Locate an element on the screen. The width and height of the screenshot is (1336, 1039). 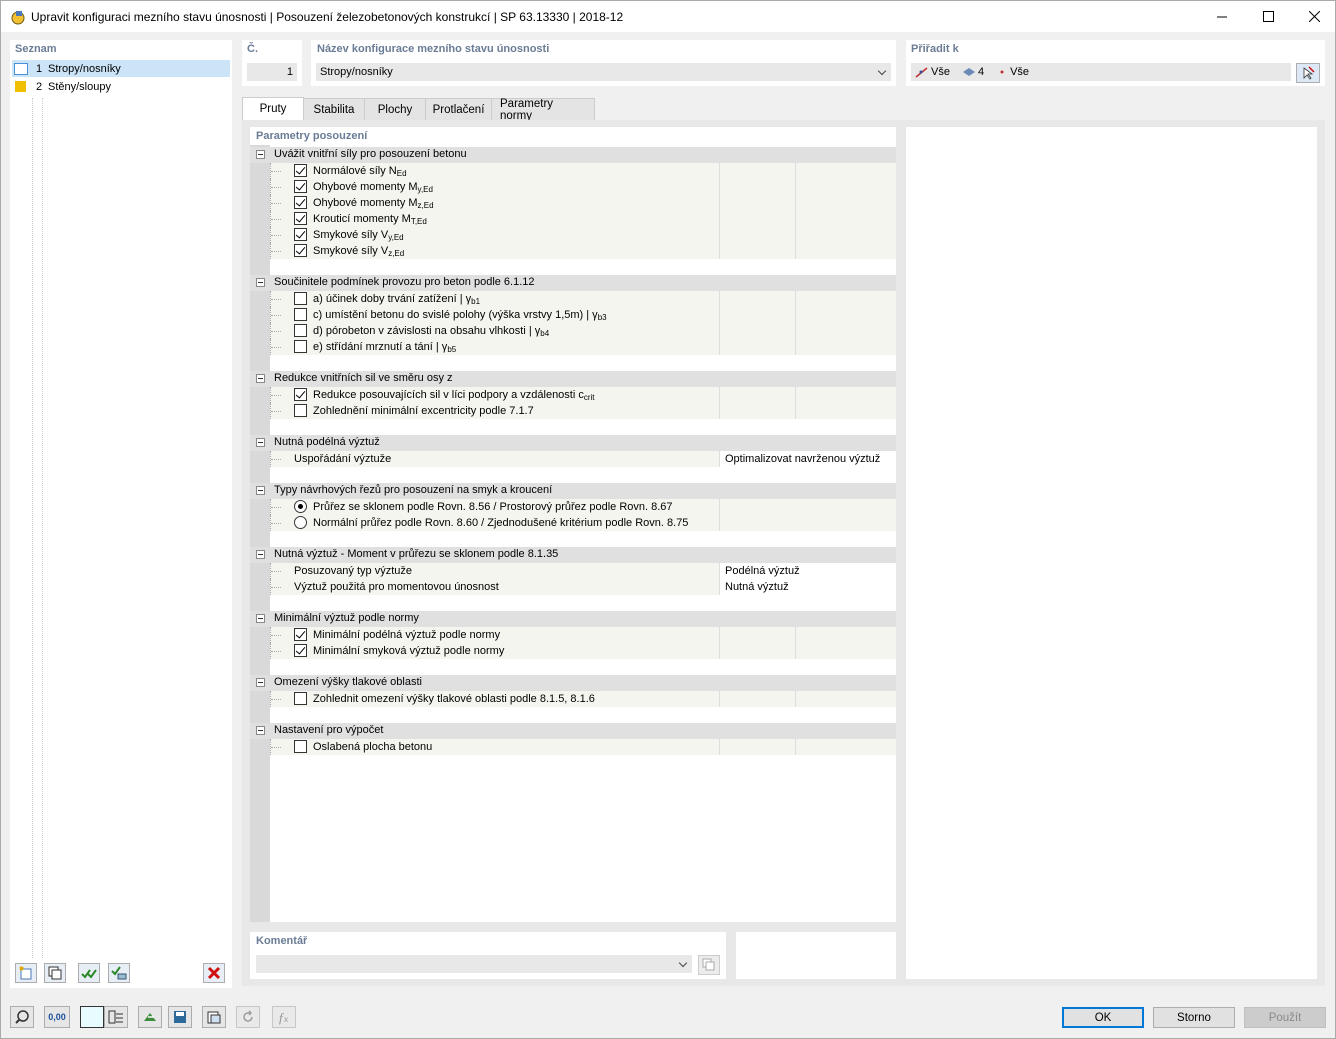
group-header: Uvážit vnitřní síly pro posouzení betonu is located at coordinates (573, 155).